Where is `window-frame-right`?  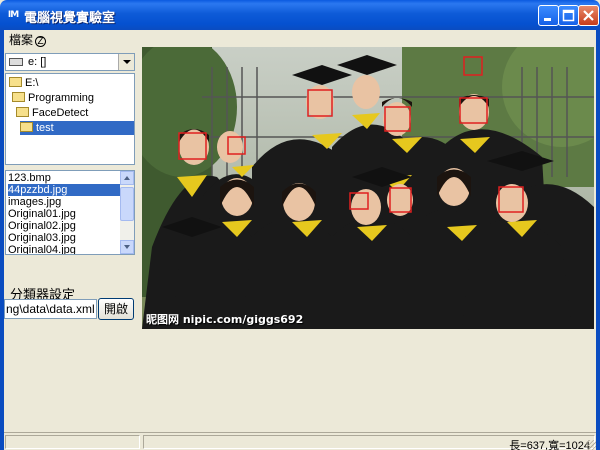
window-frame-right is located at coordinates (598, 240).